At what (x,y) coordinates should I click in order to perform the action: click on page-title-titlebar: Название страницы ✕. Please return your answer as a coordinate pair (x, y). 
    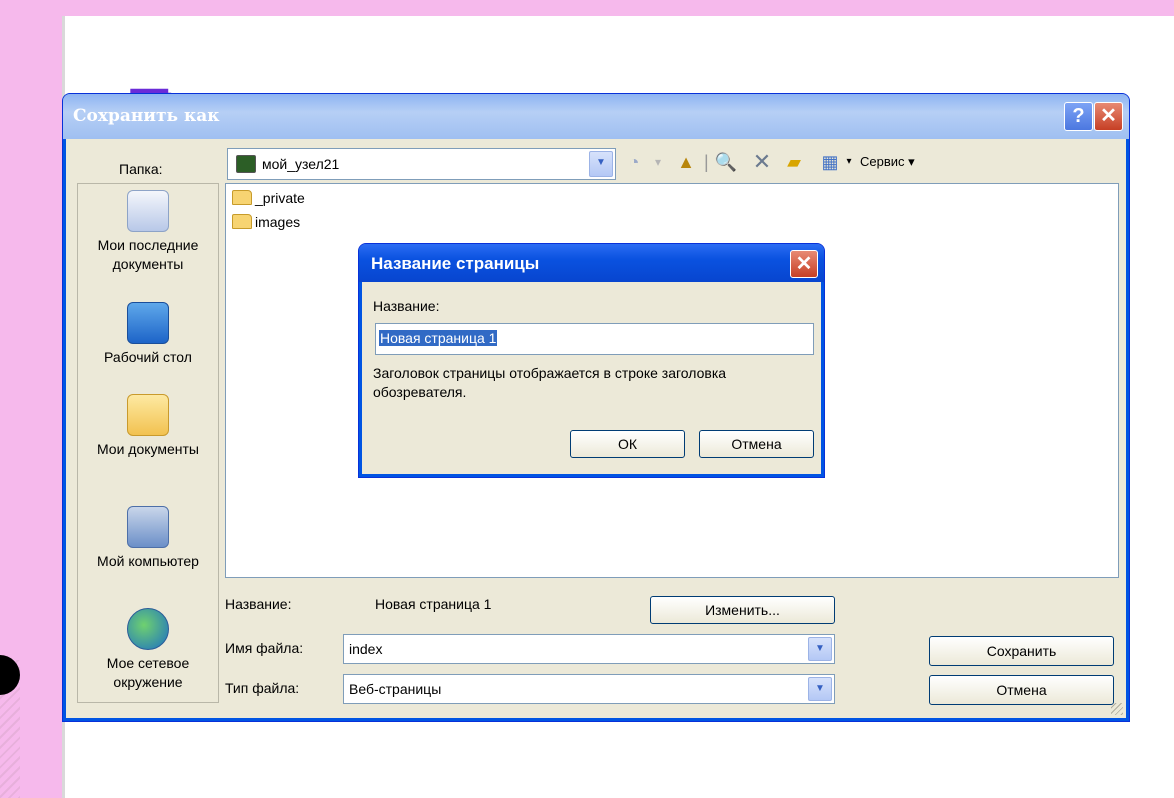
    Looking at the image, I should click on (591, 263).